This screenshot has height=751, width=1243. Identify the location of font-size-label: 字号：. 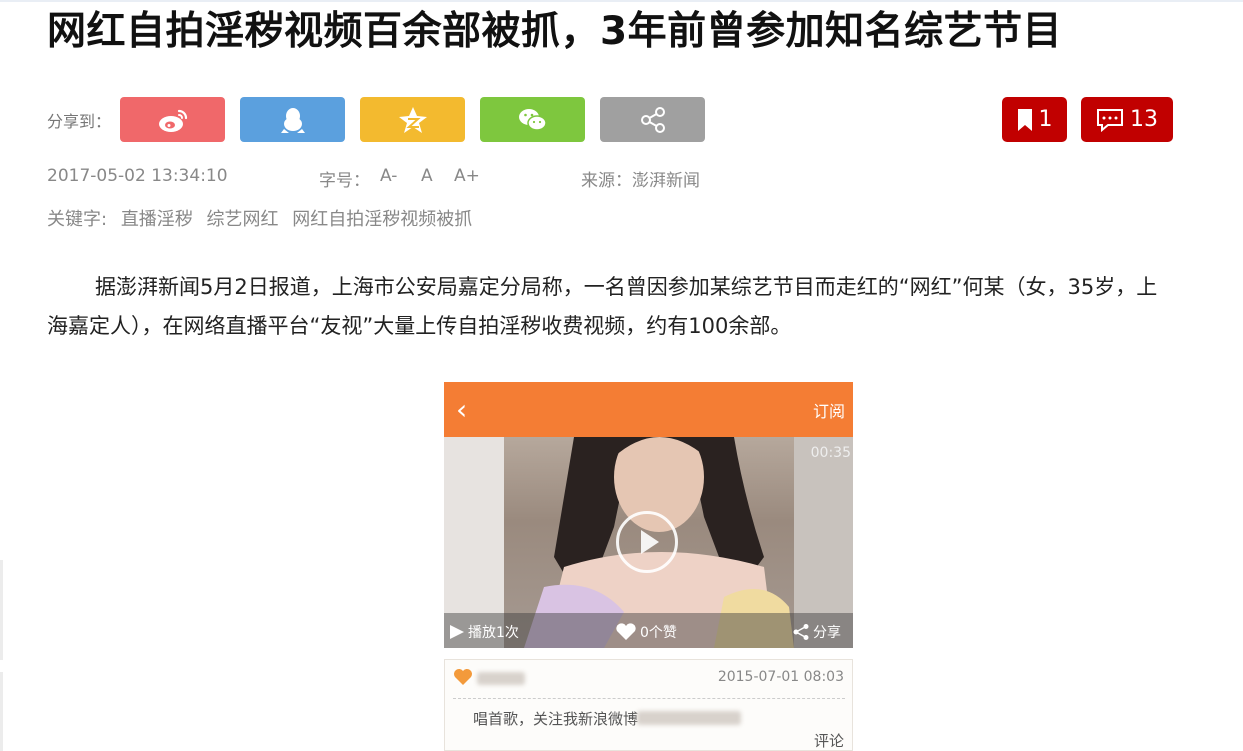
(344, 181).